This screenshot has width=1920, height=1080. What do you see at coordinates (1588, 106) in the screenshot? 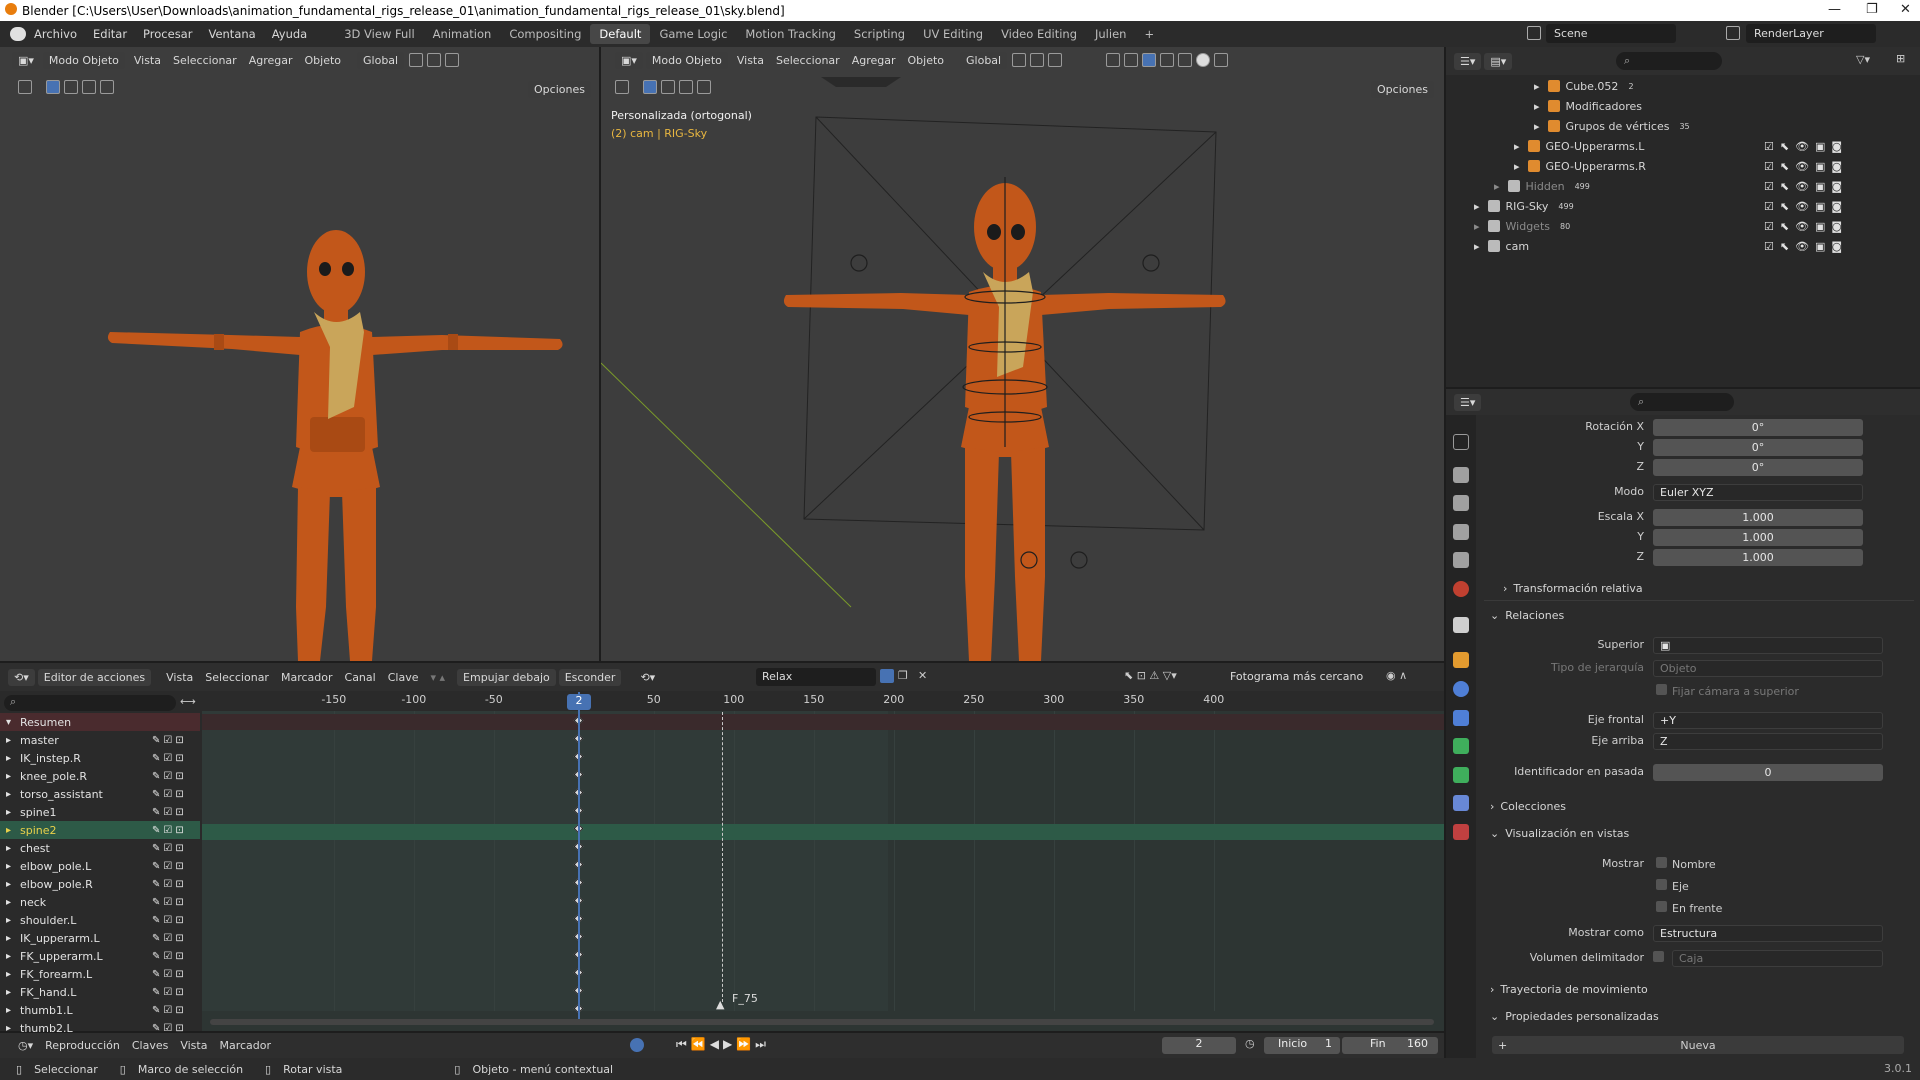
I see `outliner-row: ▸ Modificadores` at bounding box center [1588, 106].